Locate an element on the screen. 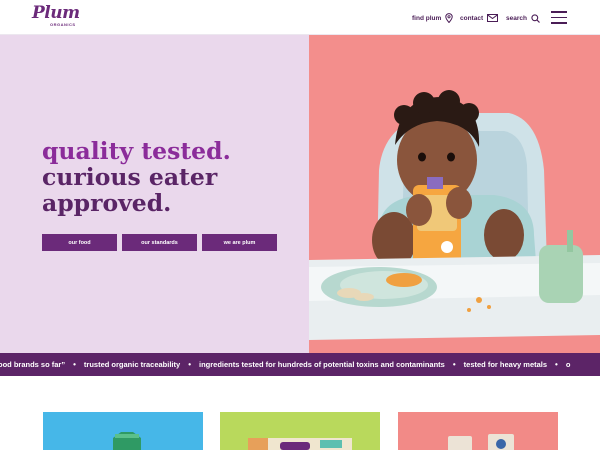  hero-headline-line-3: approved. is located at coordinates (107, 203).